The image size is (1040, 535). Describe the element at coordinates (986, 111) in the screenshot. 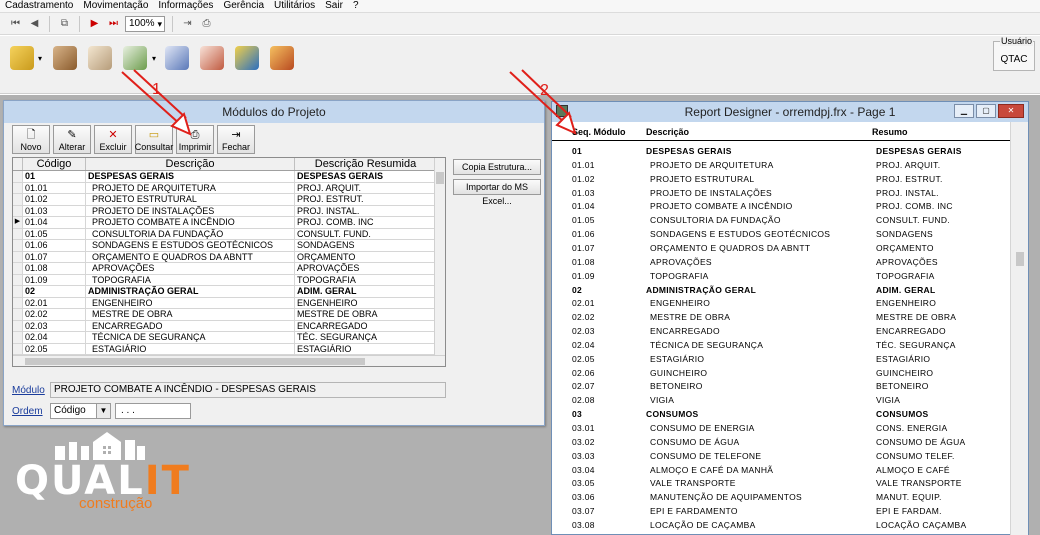

I see `maximize-icon: ▢` at that location.